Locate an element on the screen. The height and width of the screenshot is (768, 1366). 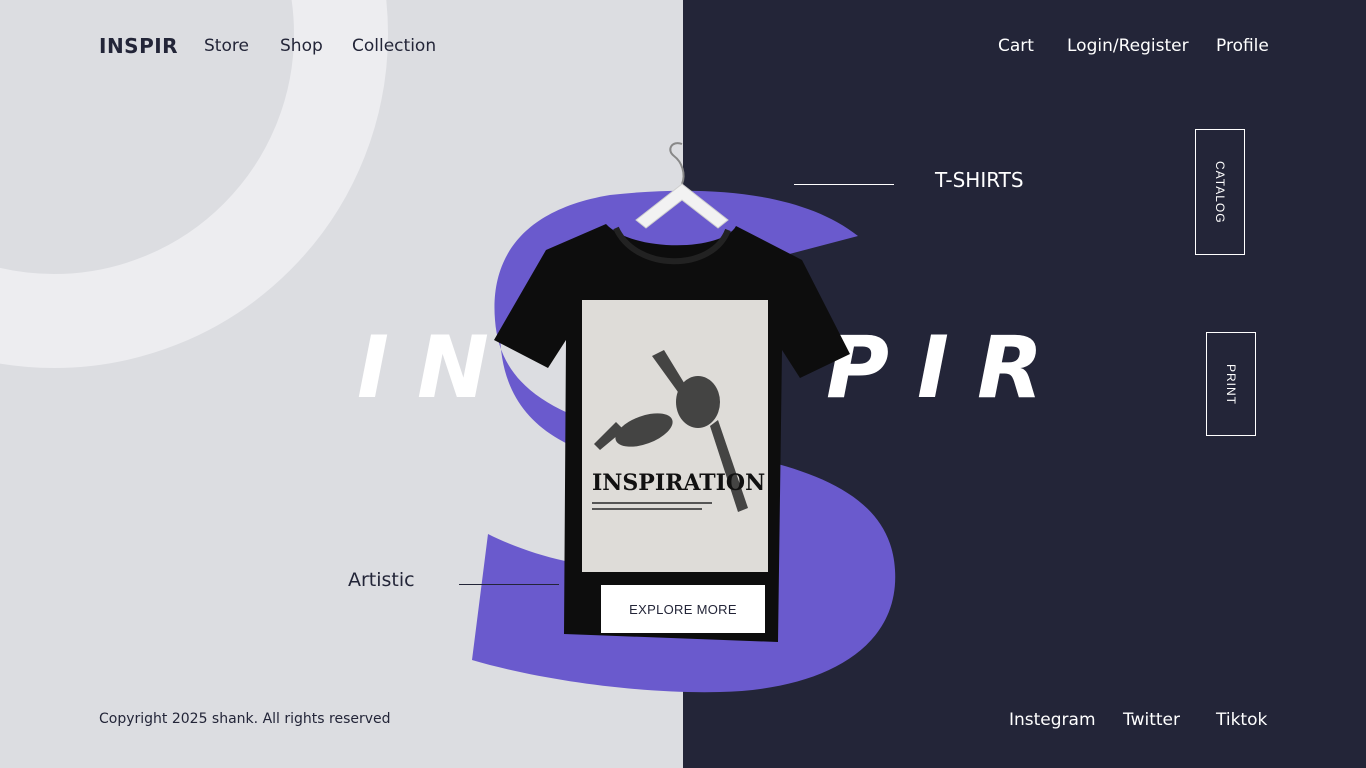
catalog-tab: CATALOG is located at coordinates (1220, 192).